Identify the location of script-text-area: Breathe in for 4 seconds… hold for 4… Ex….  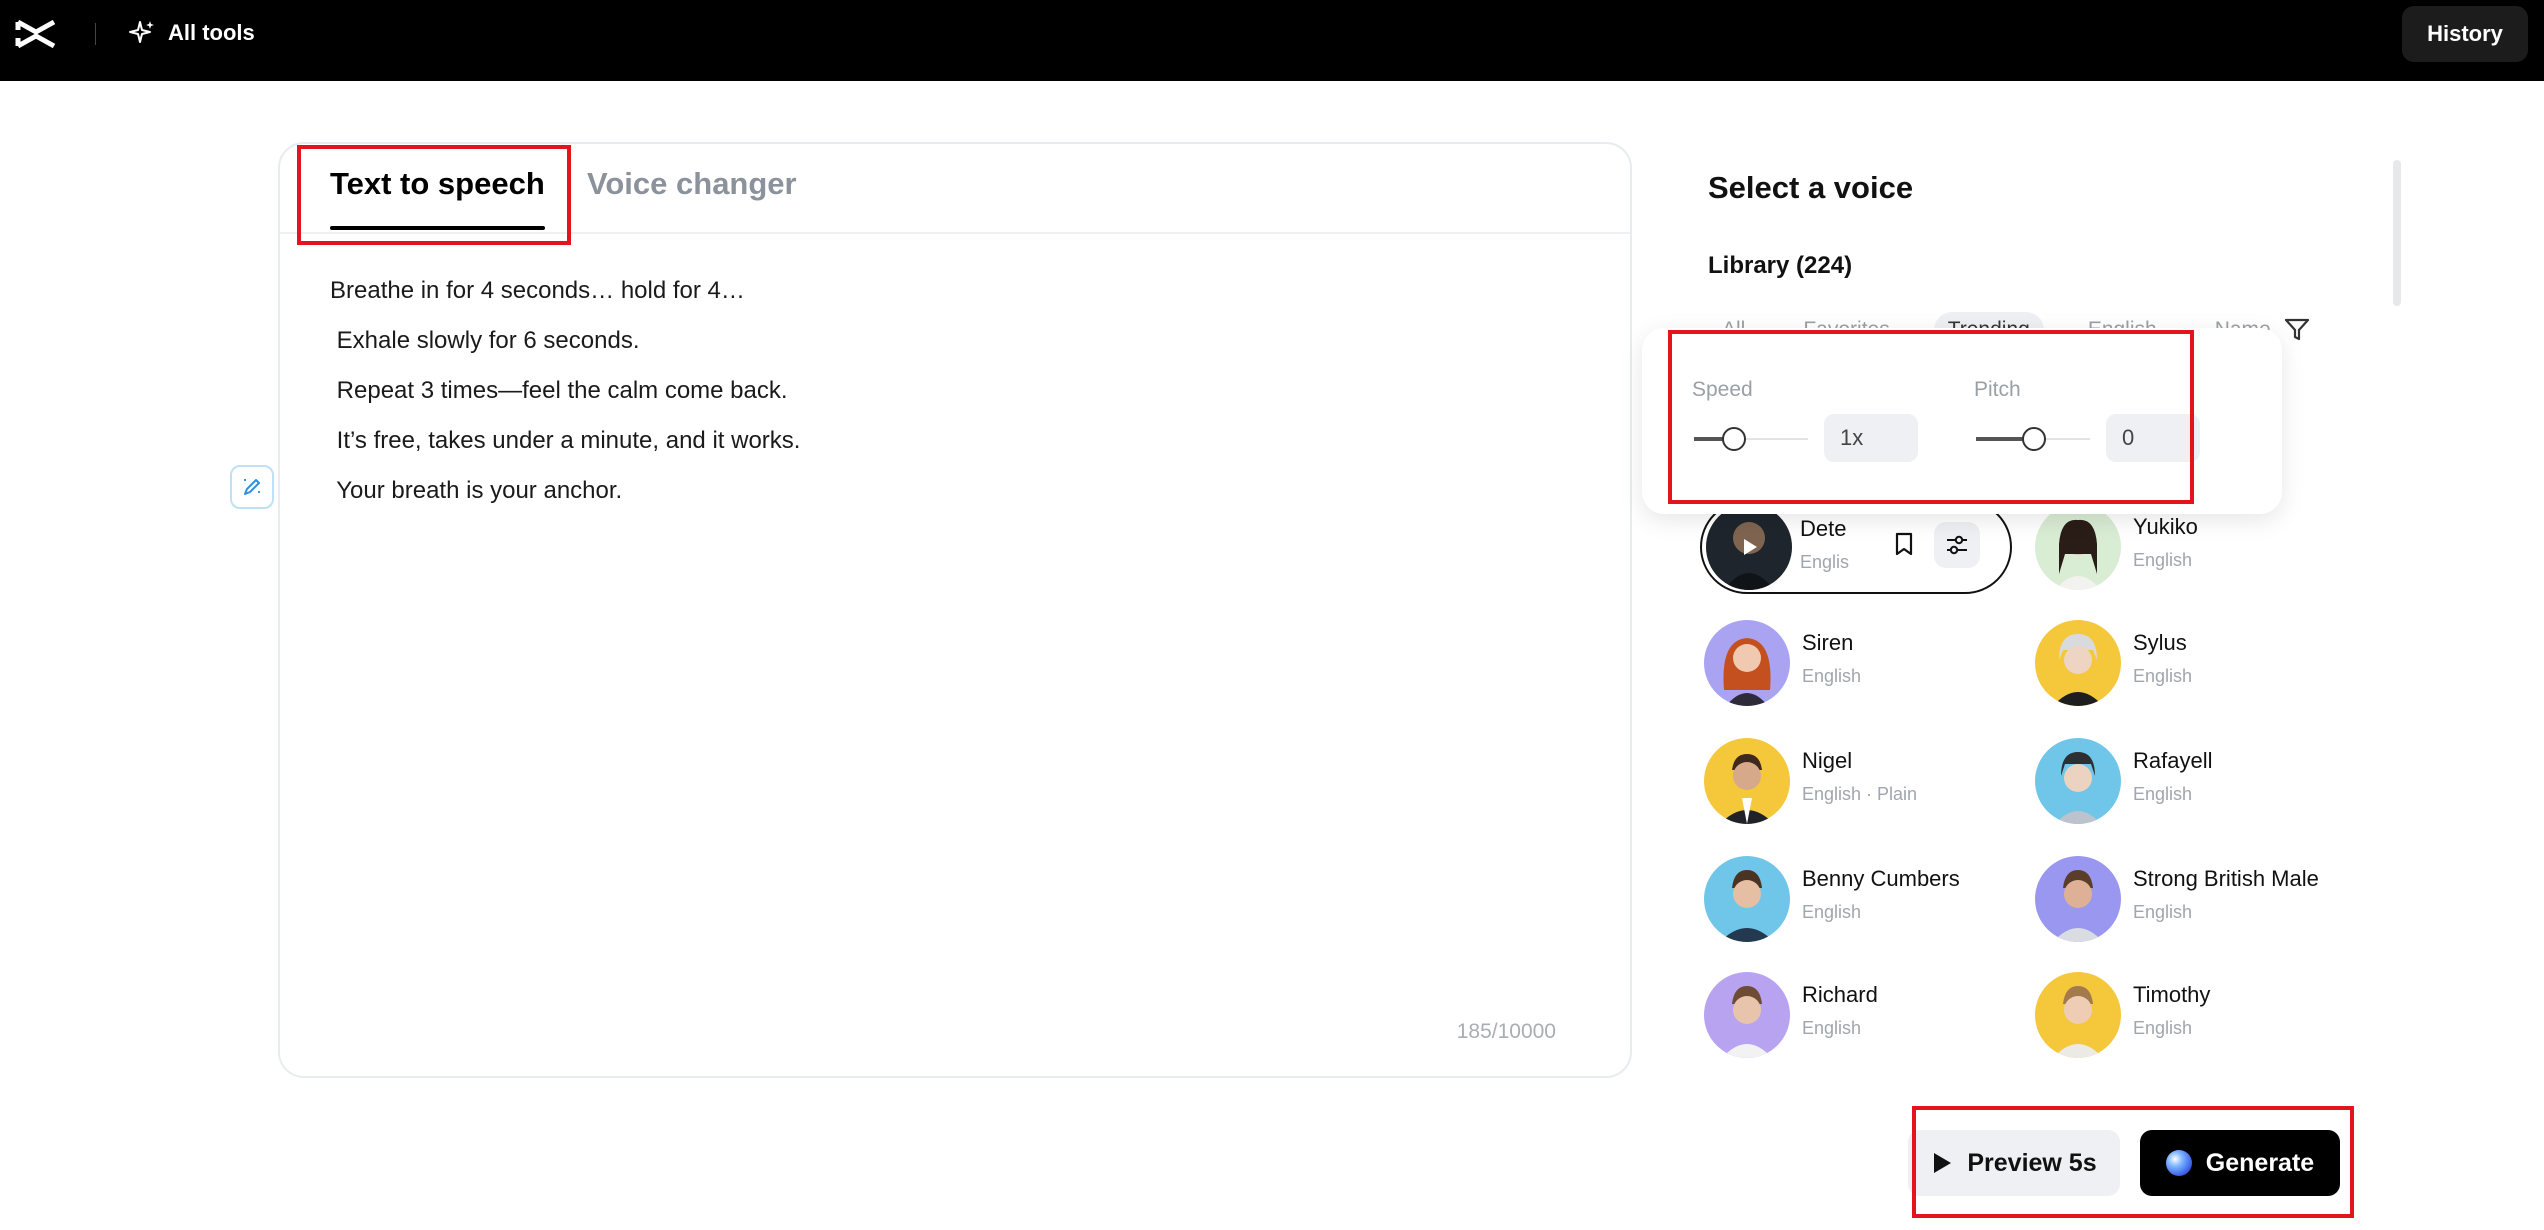
(950, 391).